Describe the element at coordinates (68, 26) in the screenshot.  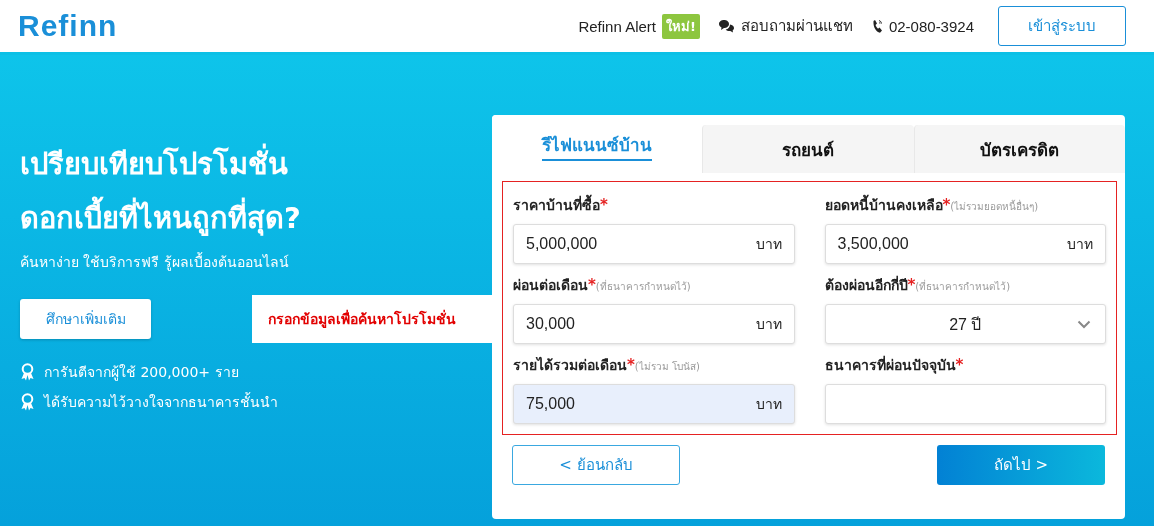
I see `refinn-logo: Refinn` at that location.